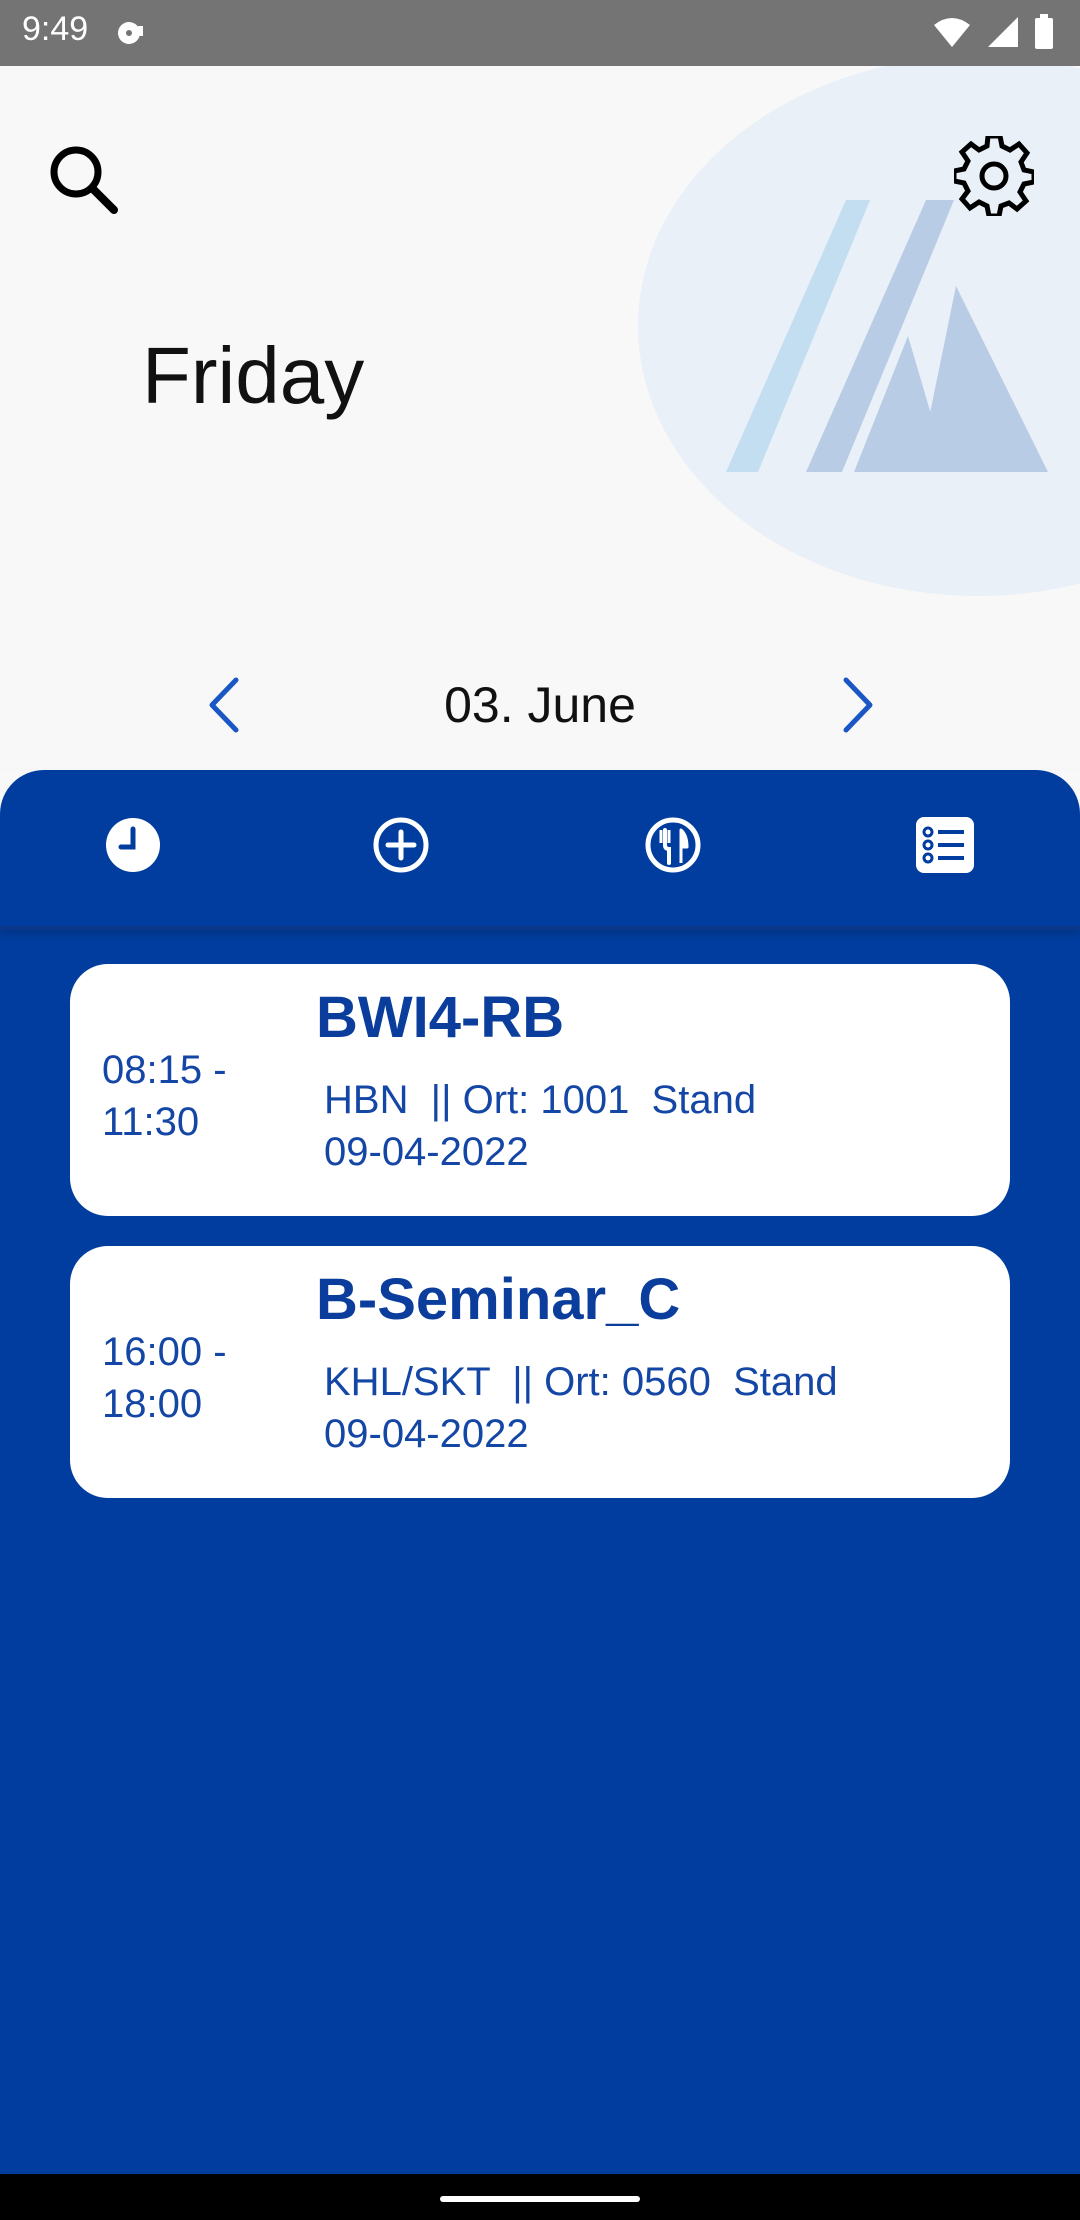 The width and height of the screenshot is (1080, 2220). What do you see at coordinates (540, 850) in the screenshot?
I see `tab-bar` at bounding box center [540, 850].